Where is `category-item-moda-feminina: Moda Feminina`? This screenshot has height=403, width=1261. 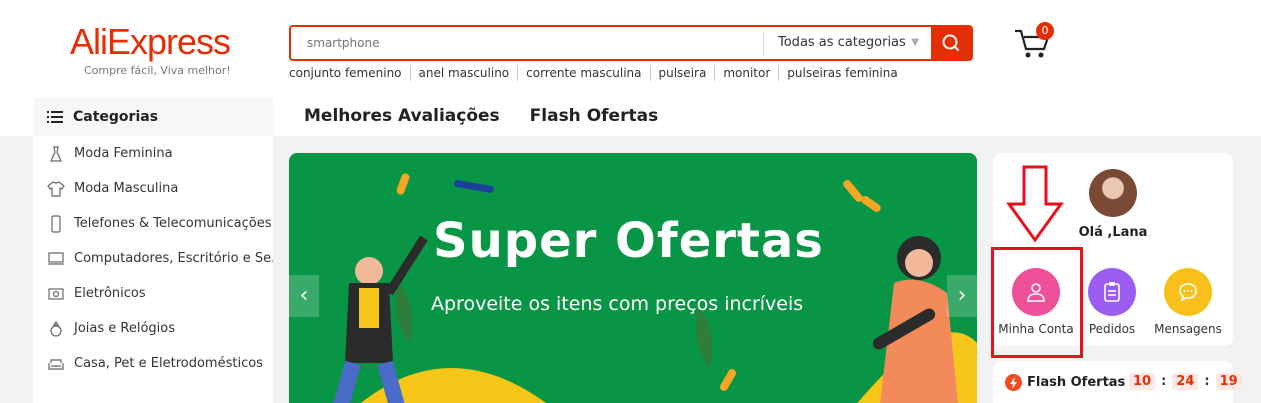 category-item-moda-feminina: Moda Feminina is located at coordinates (153, 153).